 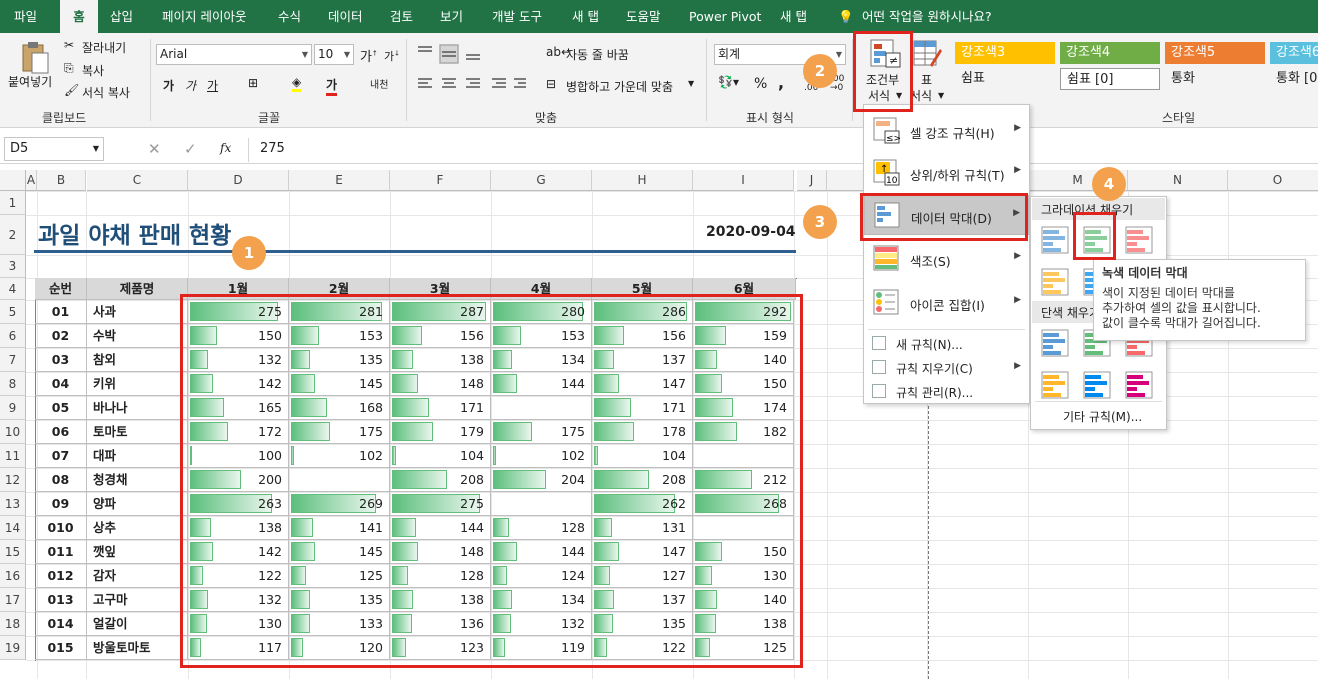 What do you see at coordinates (13, 504) in the screenshot?
I see `row-header-13: 13` at bounding box center [13, 504].